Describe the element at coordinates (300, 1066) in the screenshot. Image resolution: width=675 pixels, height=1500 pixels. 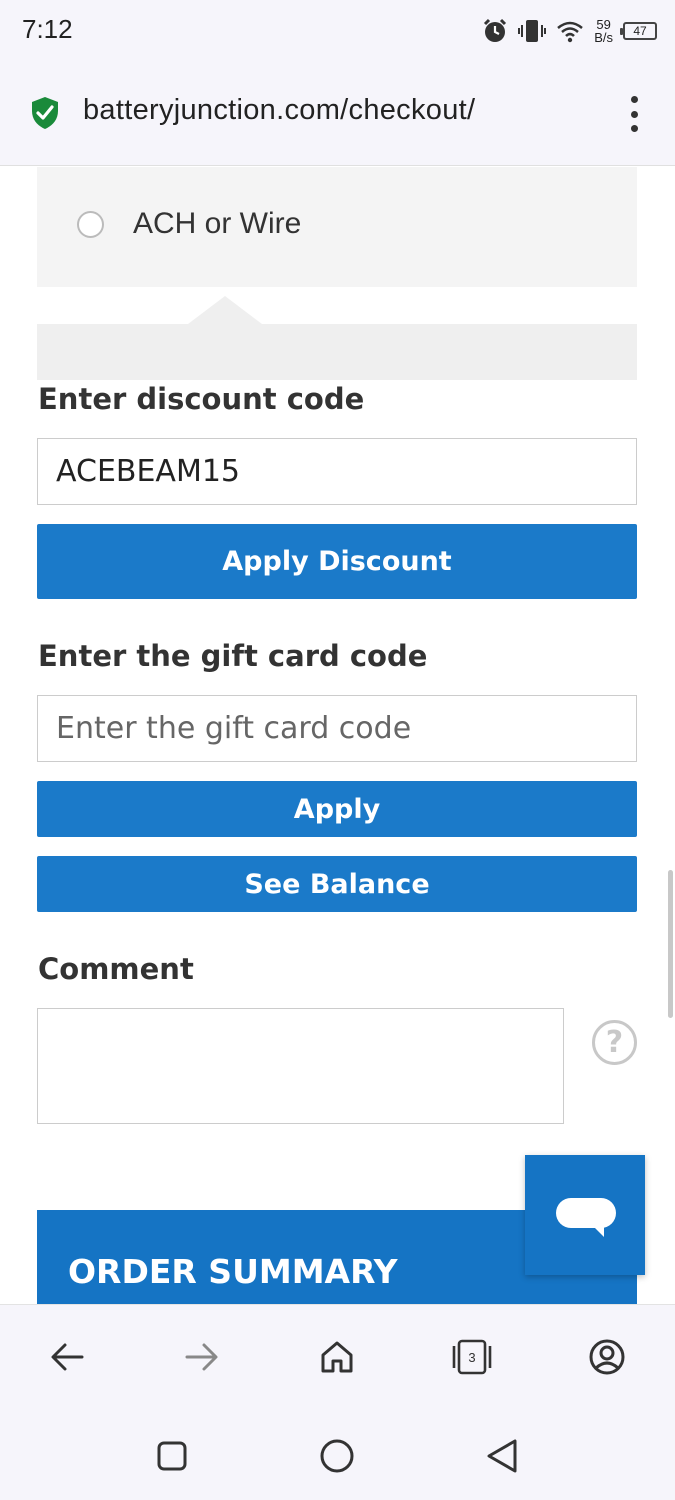
I see `comment-textarea` at that location.